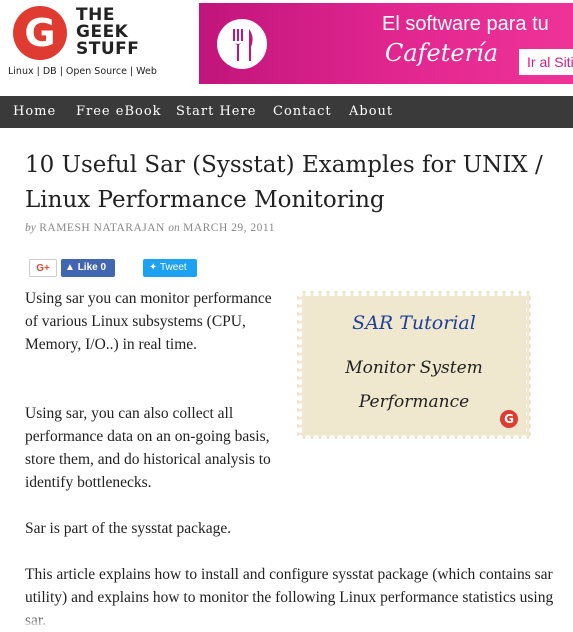 Image resolution: width=573 pixels, height=632 pixels. I want to click on tweet-label: Tweet, so click(173, 267).